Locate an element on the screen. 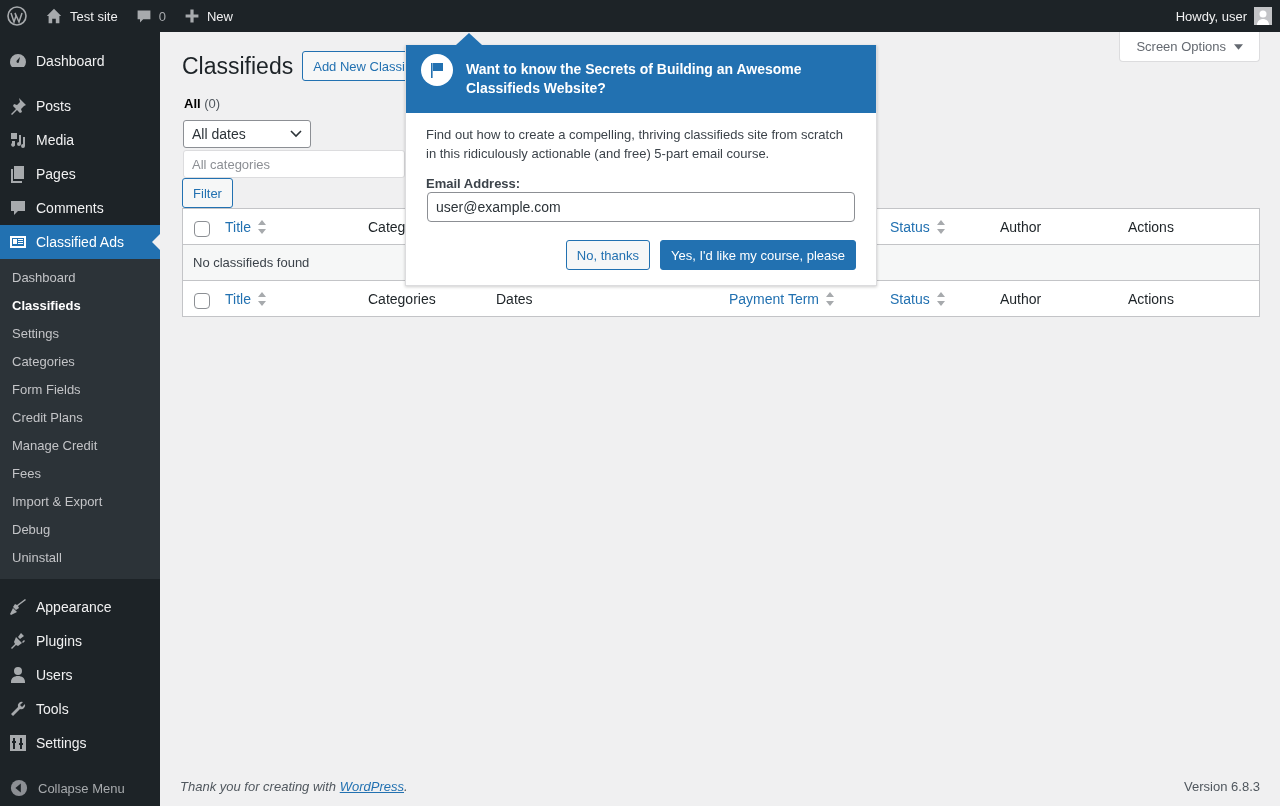 The image size is (1280, 806). avatar-icon is located at coordinates (1263, 16).